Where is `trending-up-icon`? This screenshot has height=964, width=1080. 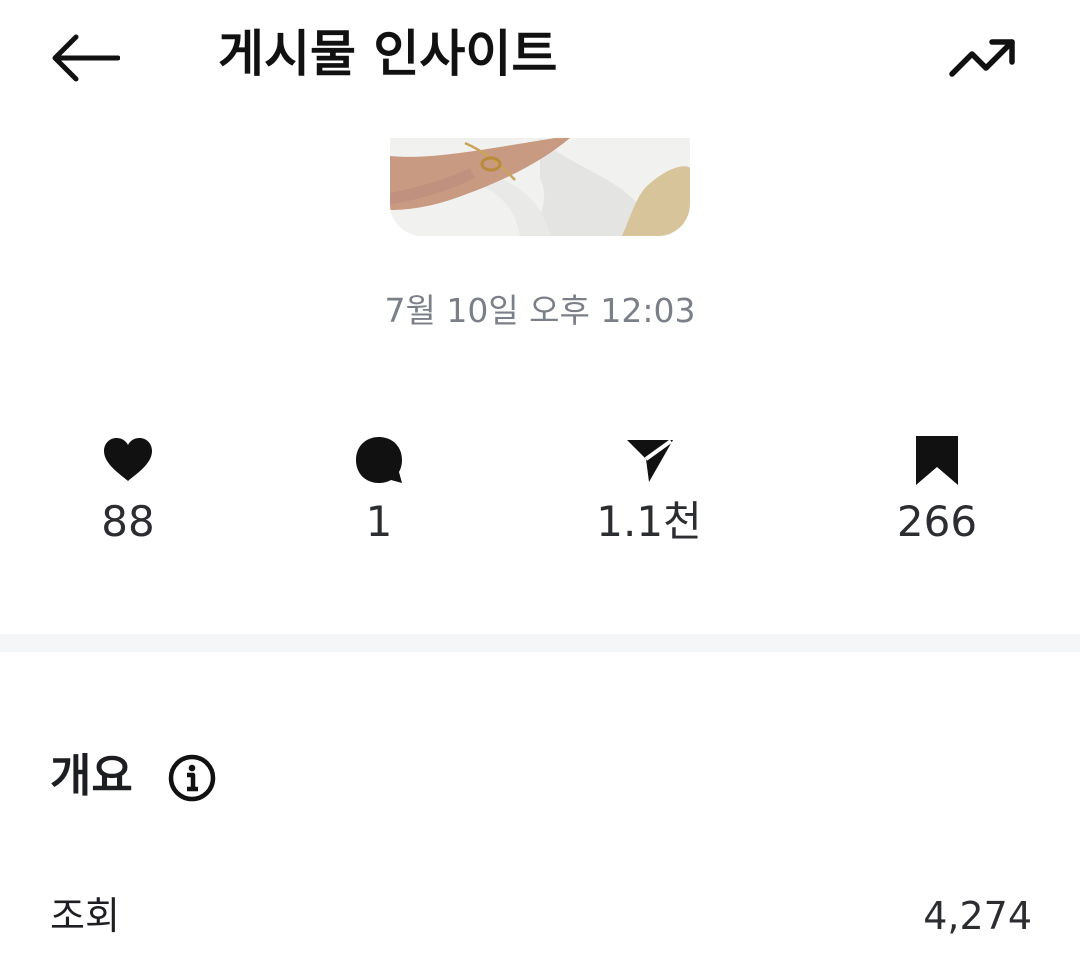 trending-up-icon is located at coordinates (982, 58).